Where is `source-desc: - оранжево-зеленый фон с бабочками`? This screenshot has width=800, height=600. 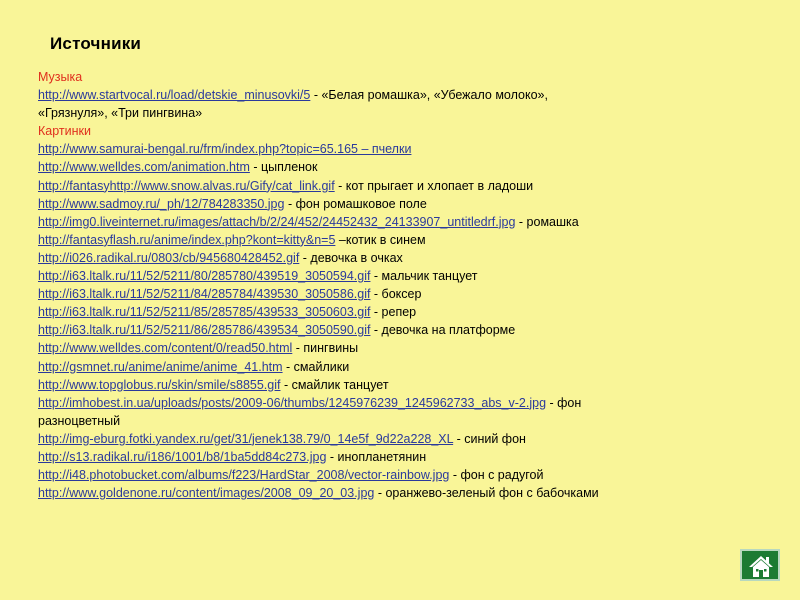
source-desc: - оранжево-зеленый фон с бабочками is located at coordinates (486, 493).